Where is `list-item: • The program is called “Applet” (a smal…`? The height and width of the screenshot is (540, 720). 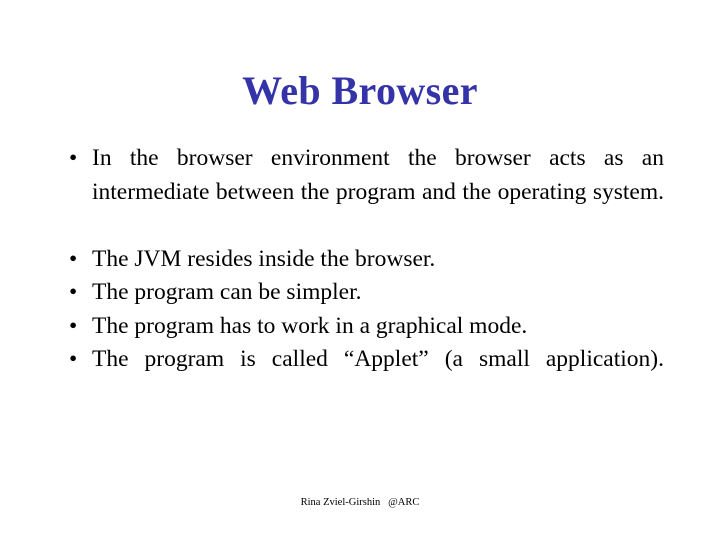 list-item: • The program is called “Applet” (a smal… is located at coordinates (362, 376).